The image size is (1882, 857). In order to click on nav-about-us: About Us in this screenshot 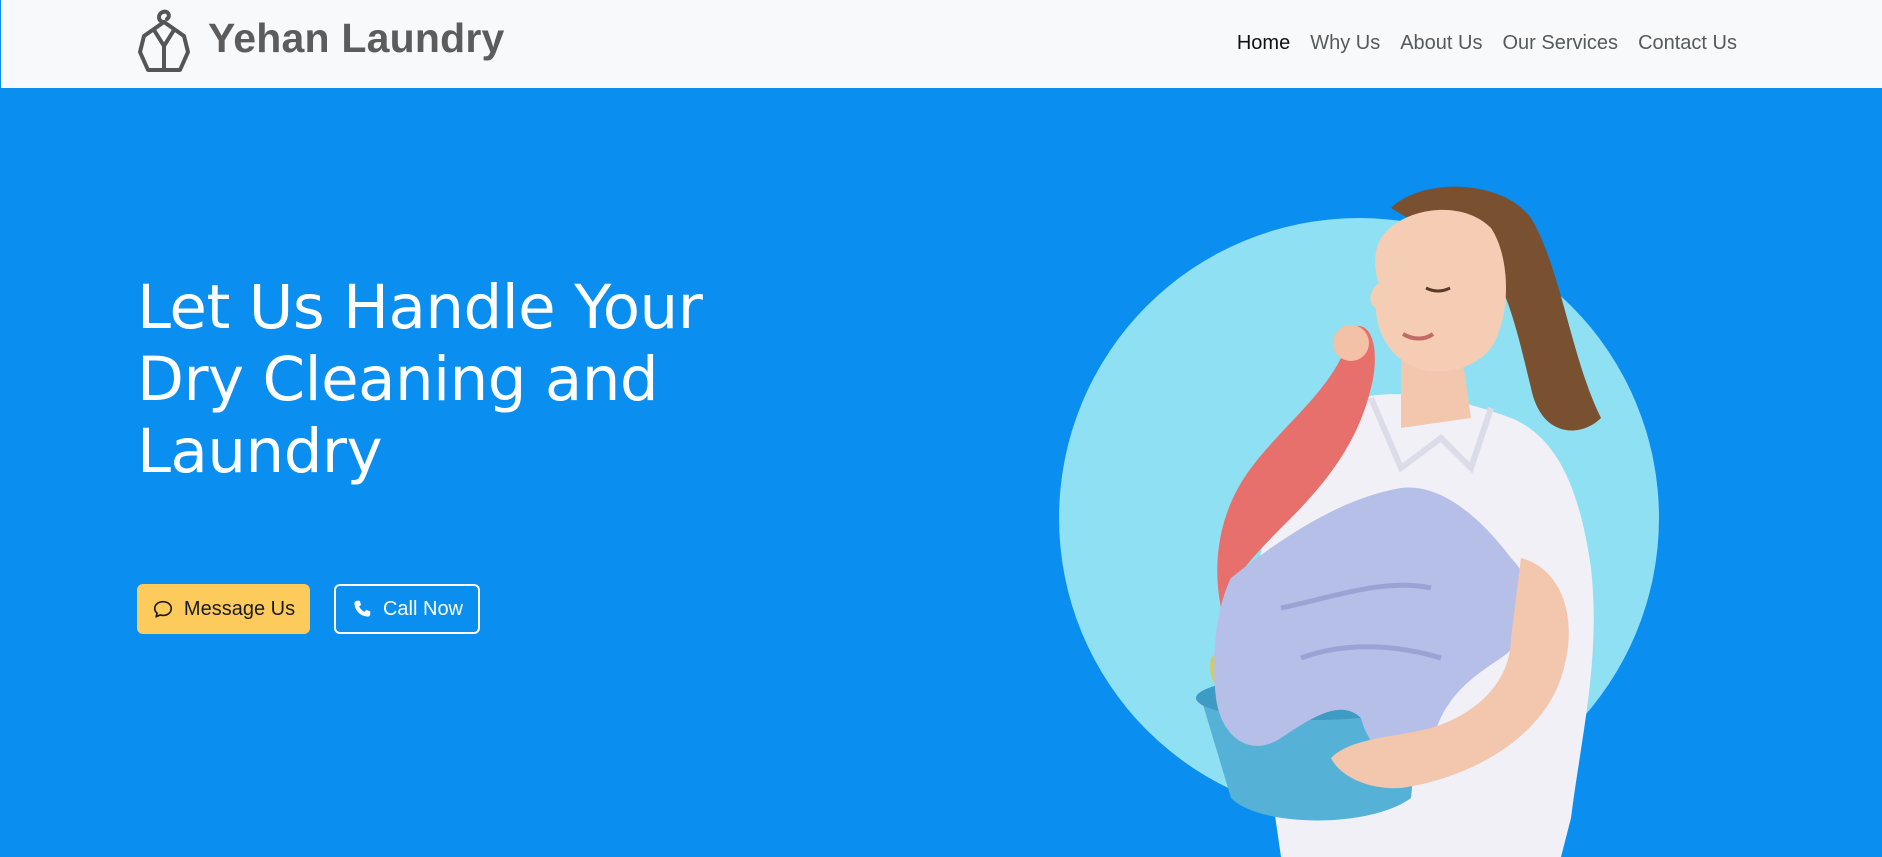, I will do `click(1441, 43)`.